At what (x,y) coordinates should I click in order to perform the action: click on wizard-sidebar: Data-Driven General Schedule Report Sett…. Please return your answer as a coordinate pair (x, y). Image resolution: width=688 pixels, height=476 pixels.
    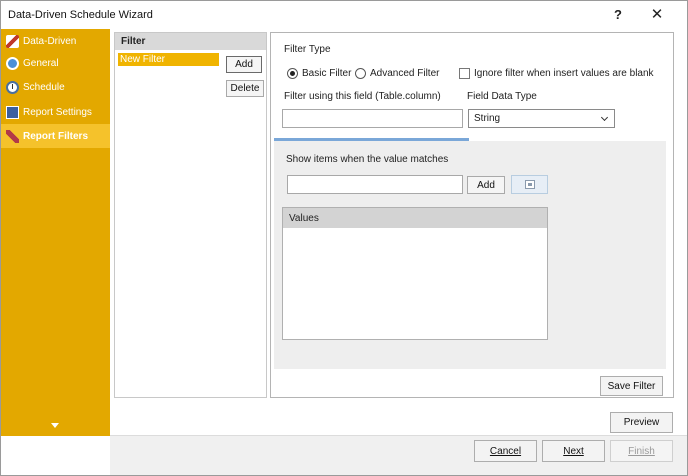
    Looking at the image, I should click on (55, 232).